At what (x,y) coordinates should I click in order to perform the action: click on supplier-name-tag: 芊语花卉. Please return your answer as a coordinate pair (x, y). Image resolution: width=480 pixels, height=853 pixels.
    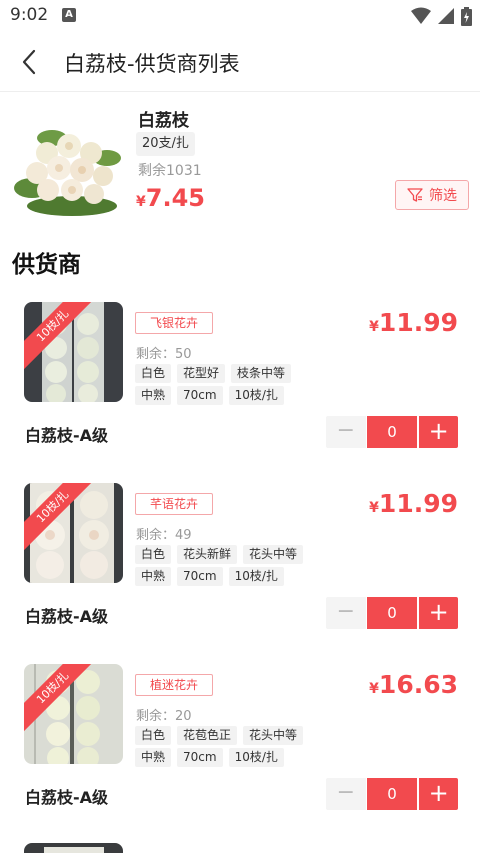
    Looking at the image, I should click on (174, 504).